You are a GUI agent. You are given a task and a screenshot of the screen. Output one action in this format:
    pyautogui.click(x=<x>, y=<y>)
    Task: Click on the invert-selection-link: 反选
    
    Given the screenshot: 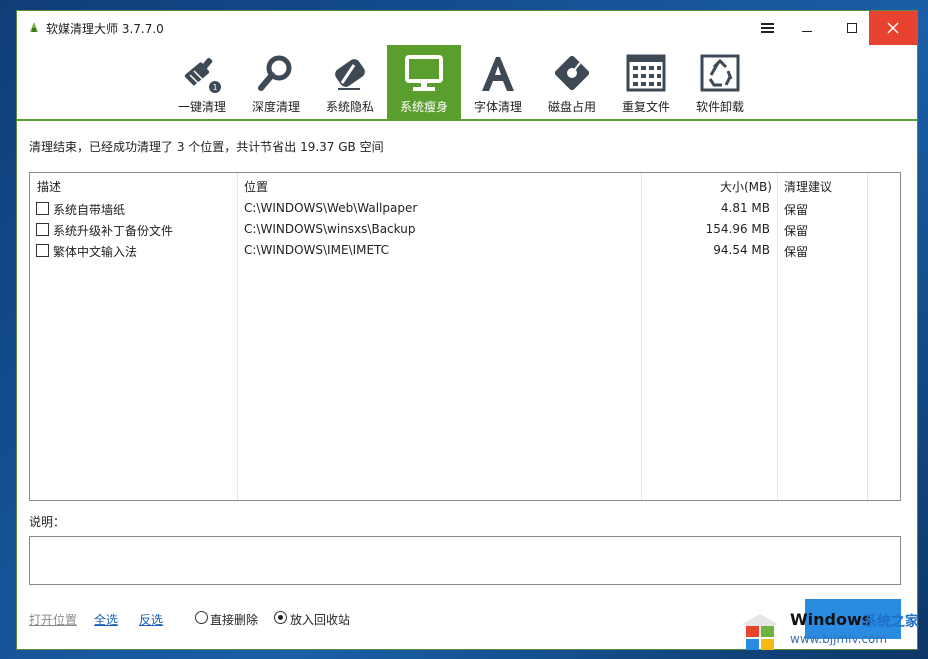 What is the action you would take?
    pyautogui.click(x=151, y=619)
    